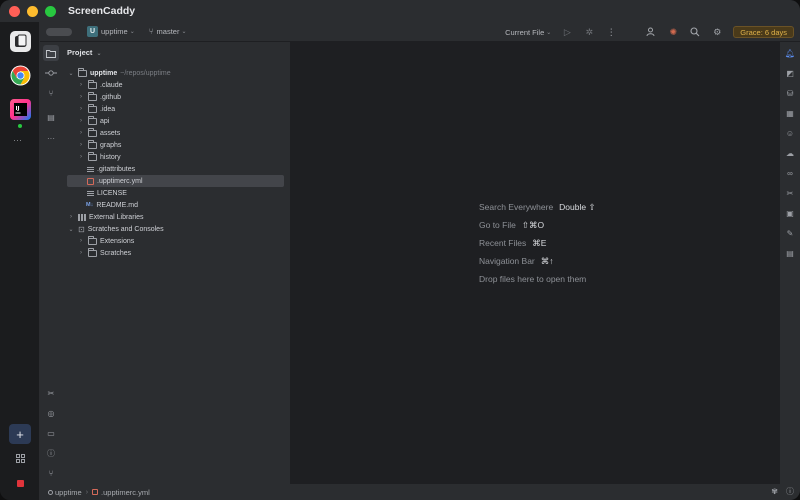 The height and width of the screenshot is (500, 800). What do you see at coordinates (80, 52) in the screenshot?
I see `project-panel-title: Project` at bounding box center [80, 52].